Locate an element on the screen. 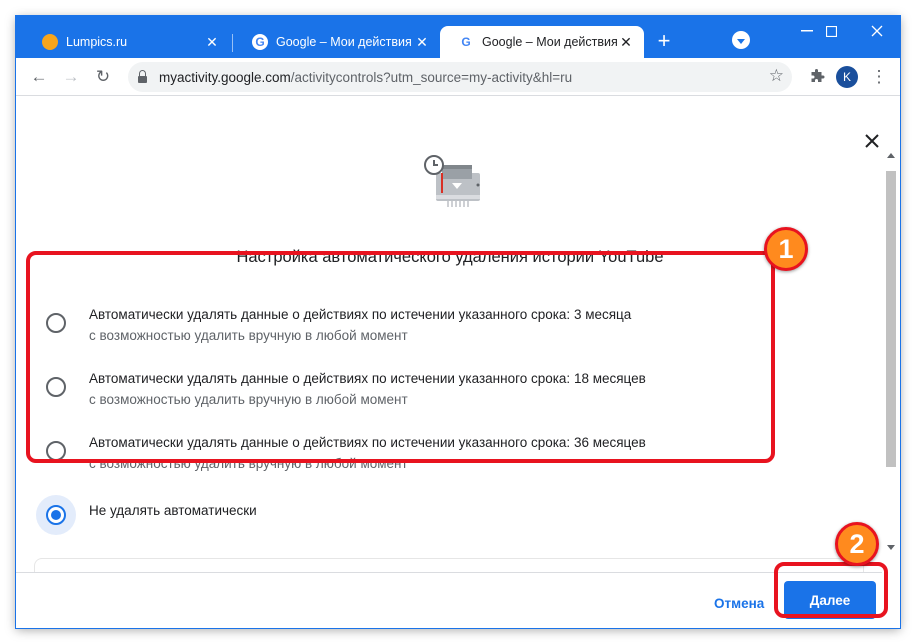 The height and width of the screenshot is (642, 918). tab-google-activity-1: G Google – Мои действия ✕ is located at coordinates (337, 42).